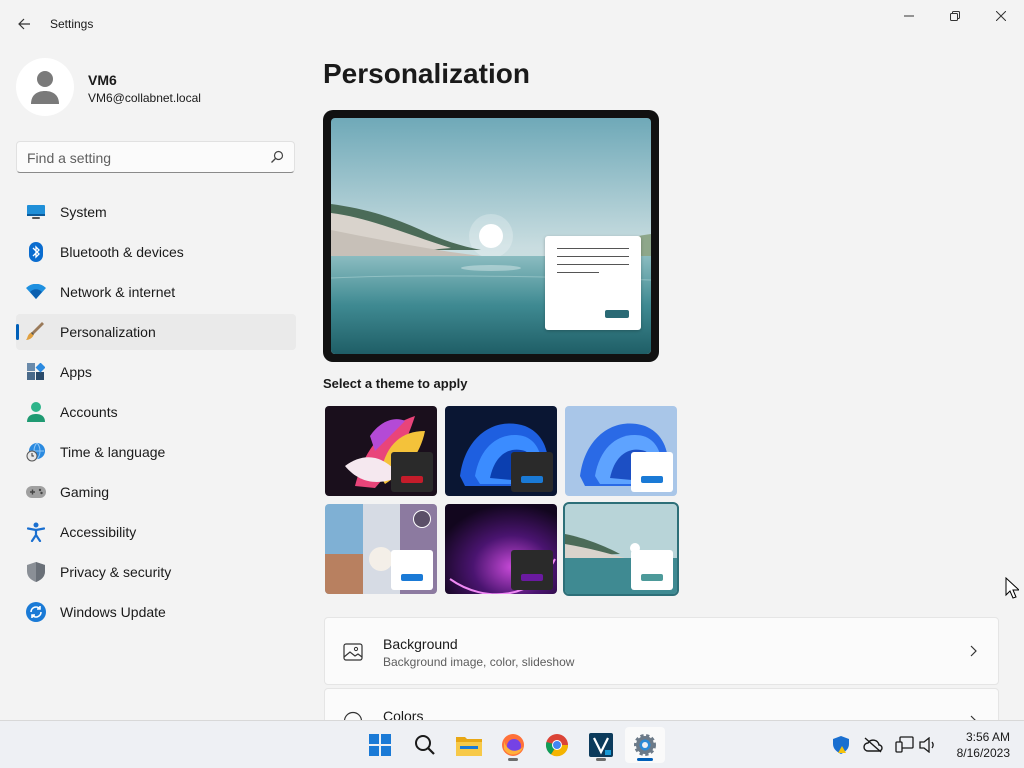 The image size is (1024, 768). I want to click on apps-icon, so click(36, 372).